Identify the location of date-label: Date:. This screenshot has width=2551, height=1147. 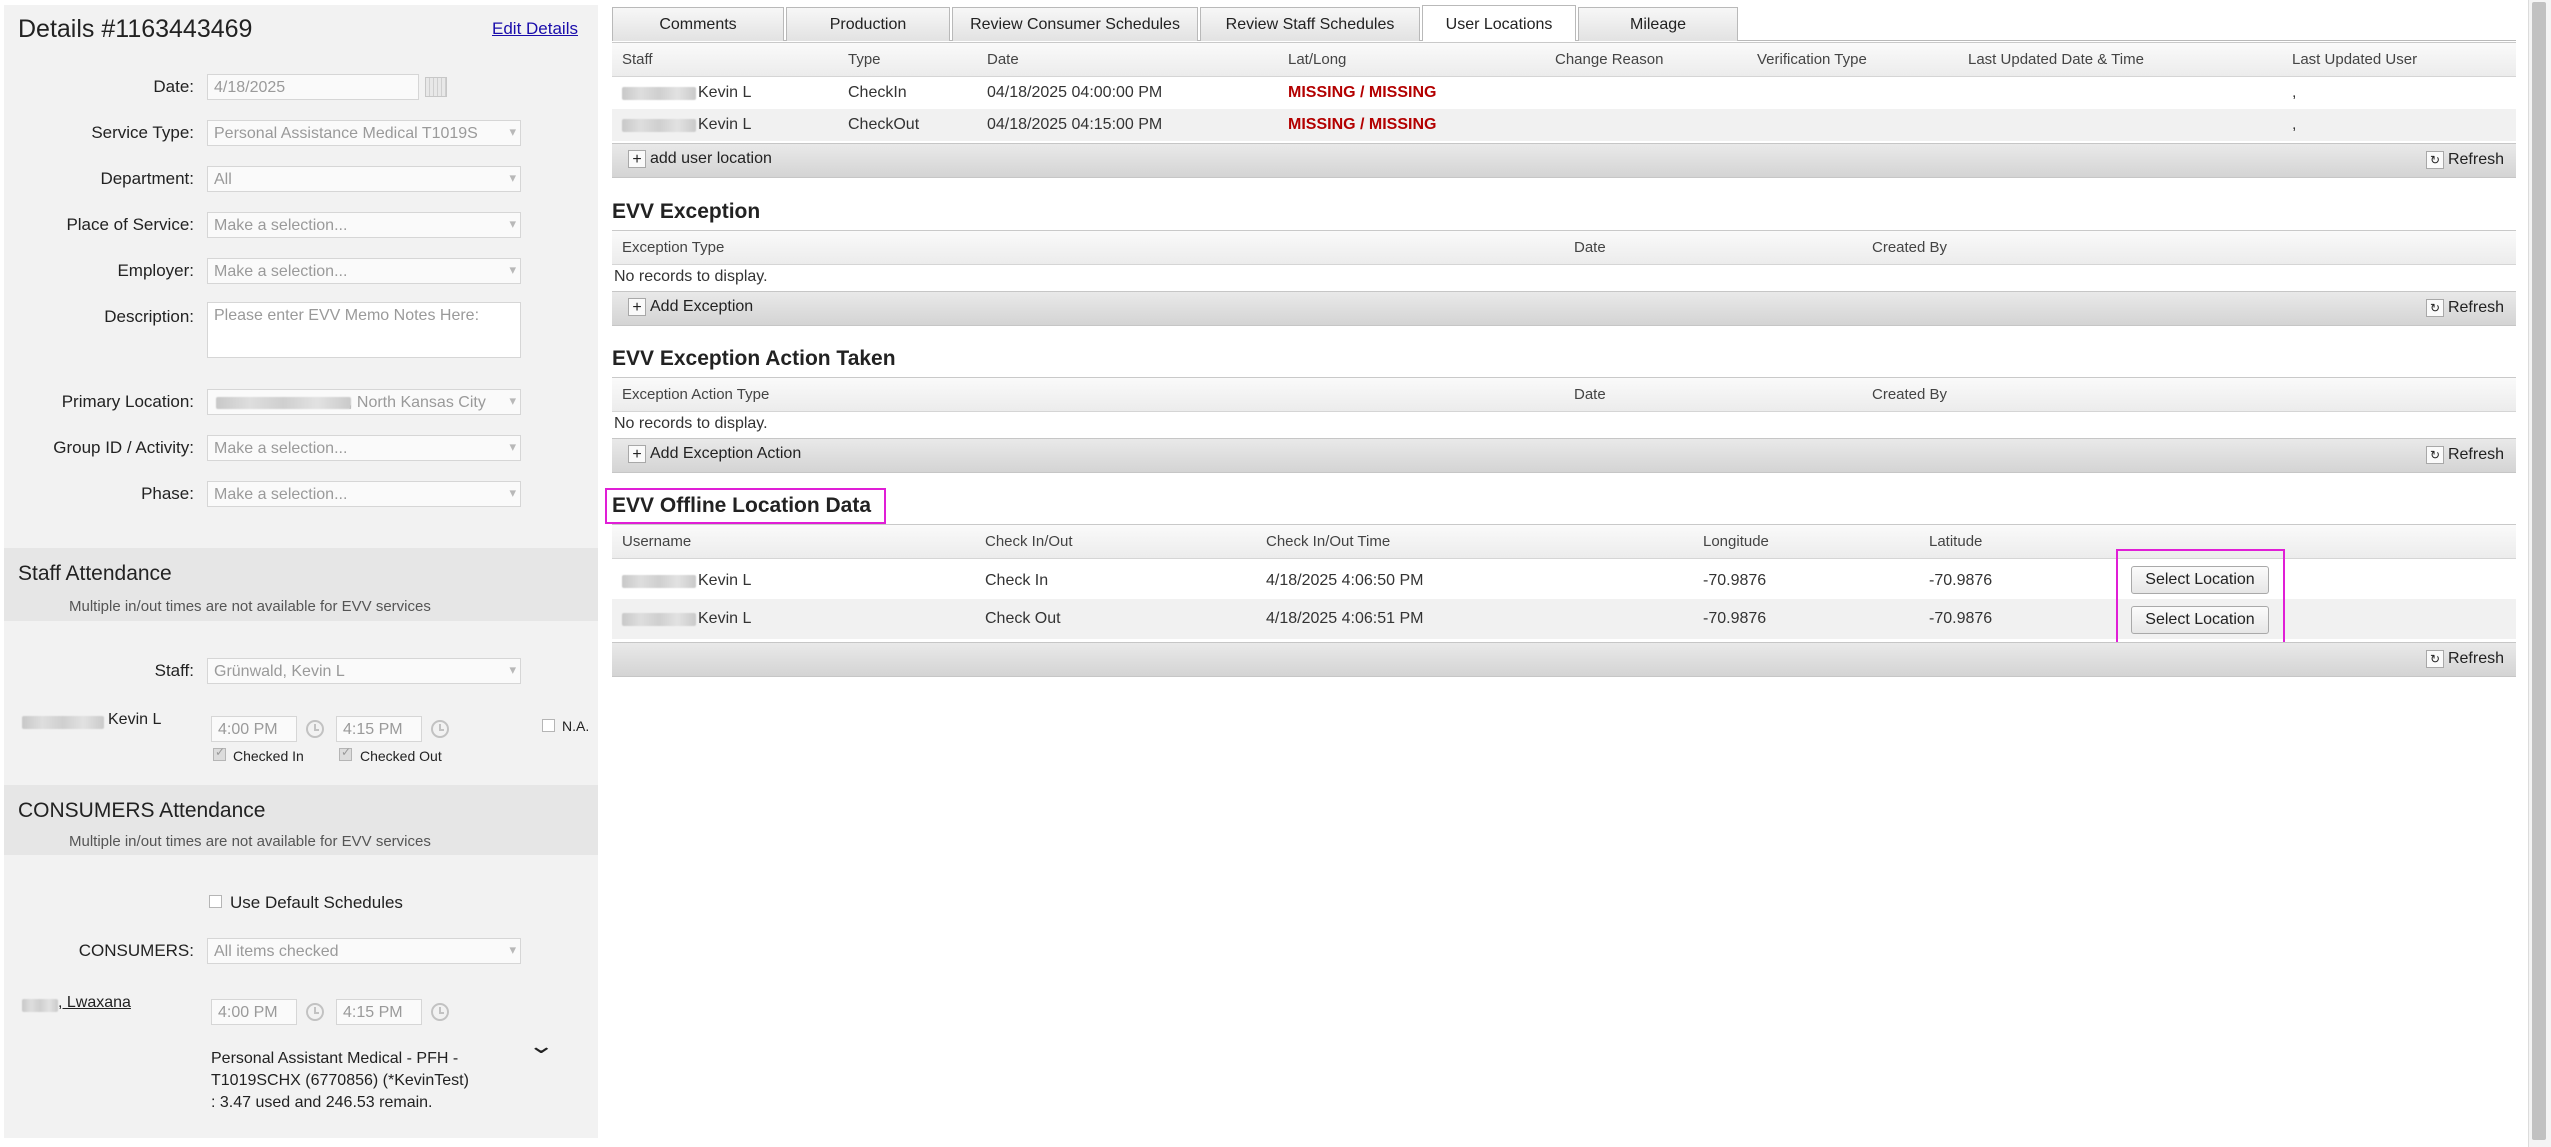
(173, 86).